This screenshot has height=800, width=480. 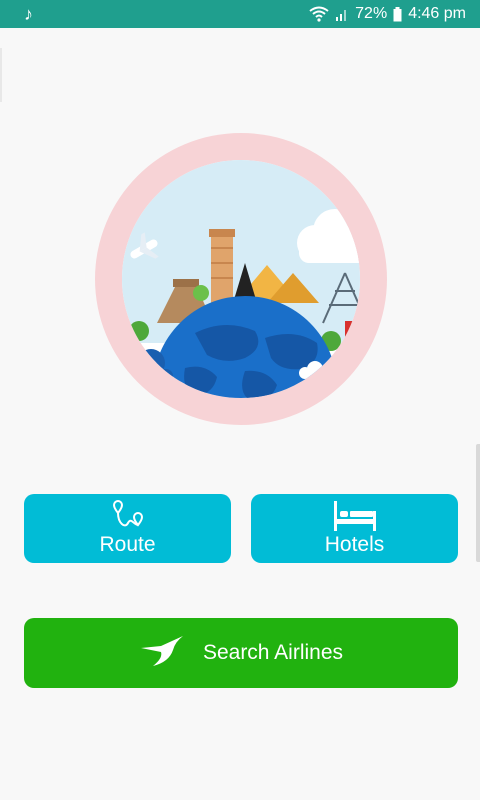 What do you see at coordinates (371, 13) in the screenshot?
I see `battery-percent: 72%` at bounding box center [371, 13].